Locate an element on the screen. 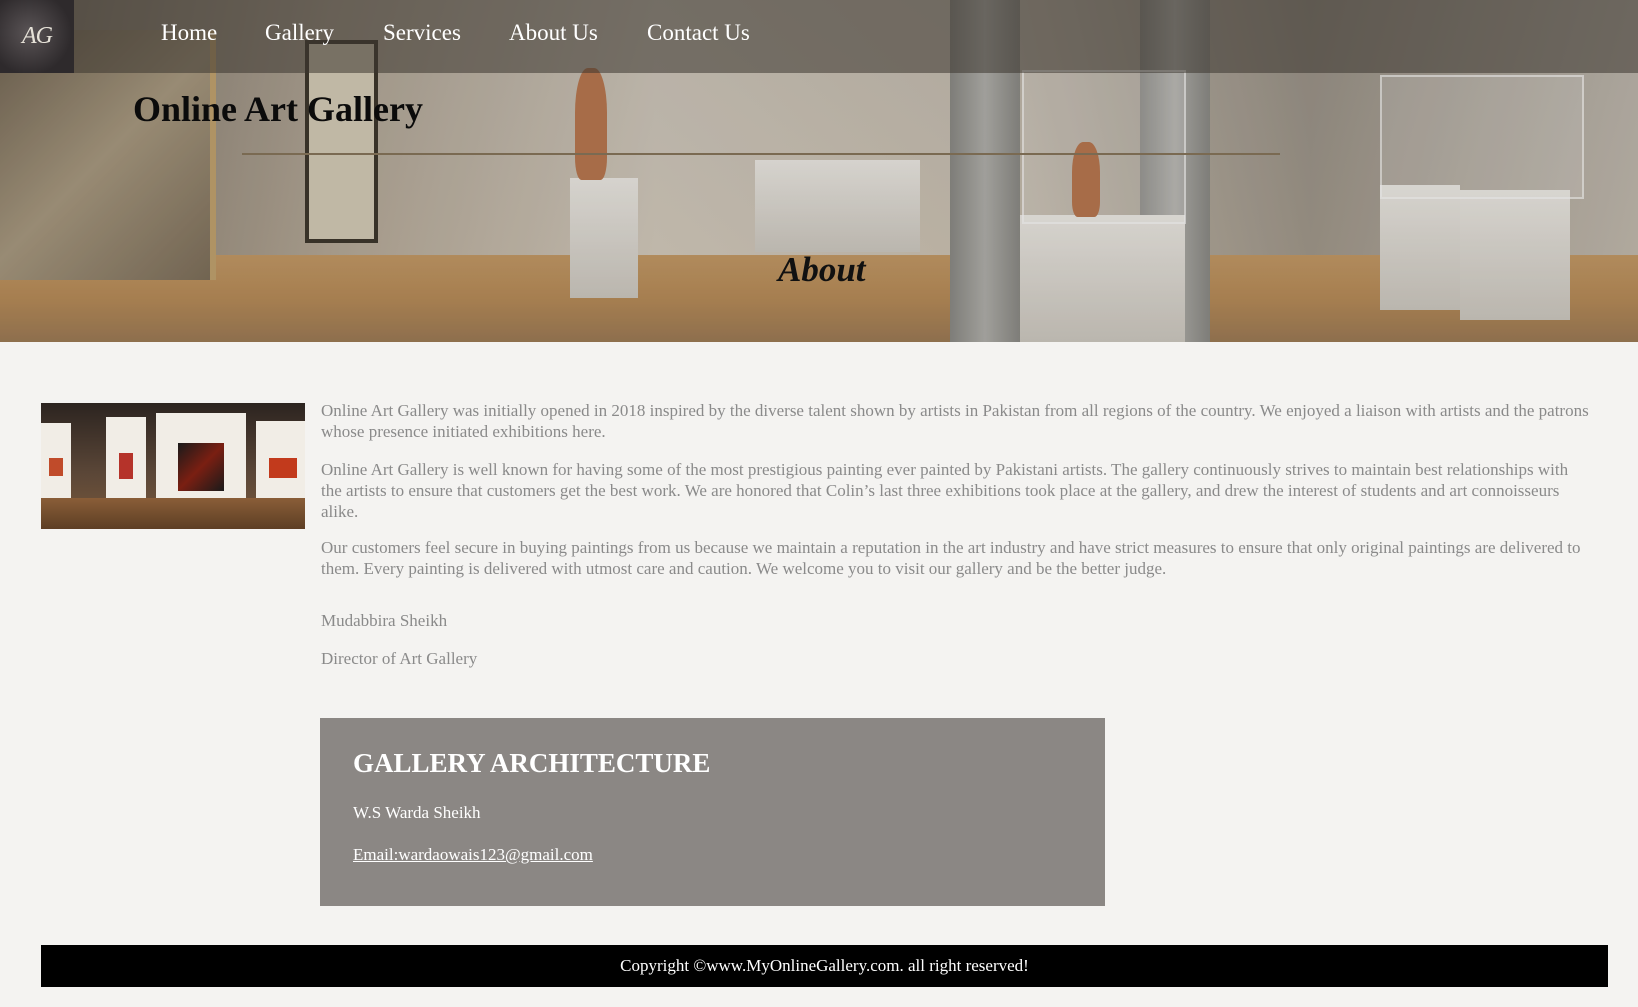  image-floor is located at coordinates (173, 513).